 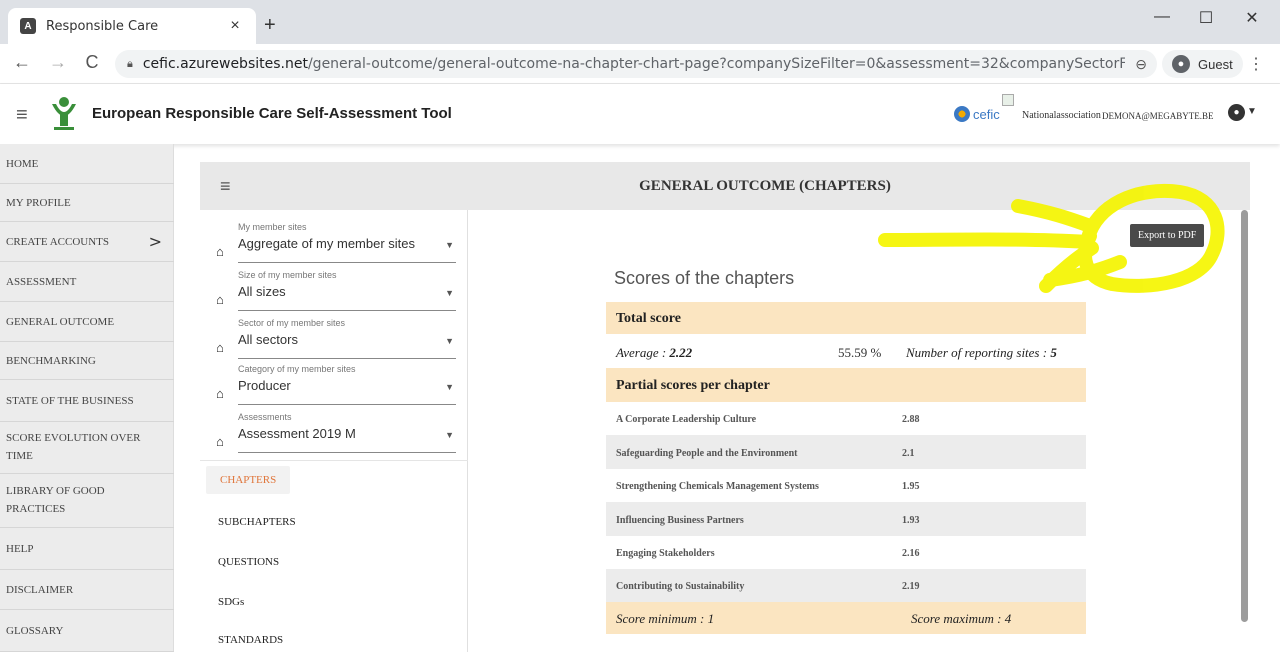 I want to click on average-text: Average : 2.22, so click(x=654, y=353).